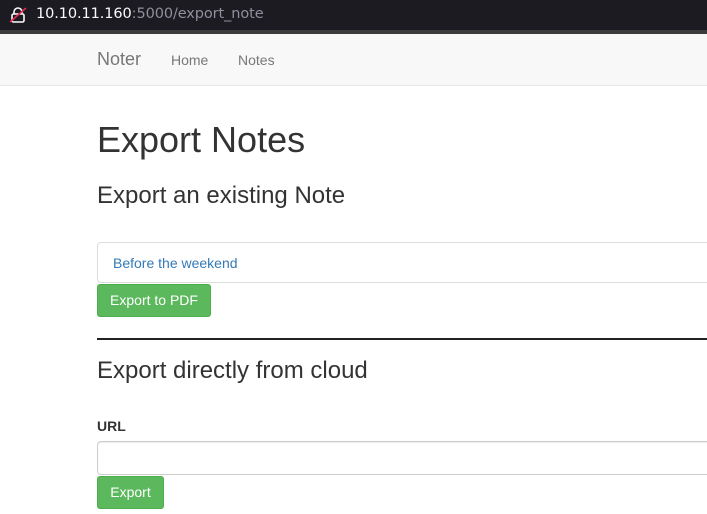 The height and width of the screenshot is (514, 707). I want to click on note-select: Before the weekend, so click(402, 262).